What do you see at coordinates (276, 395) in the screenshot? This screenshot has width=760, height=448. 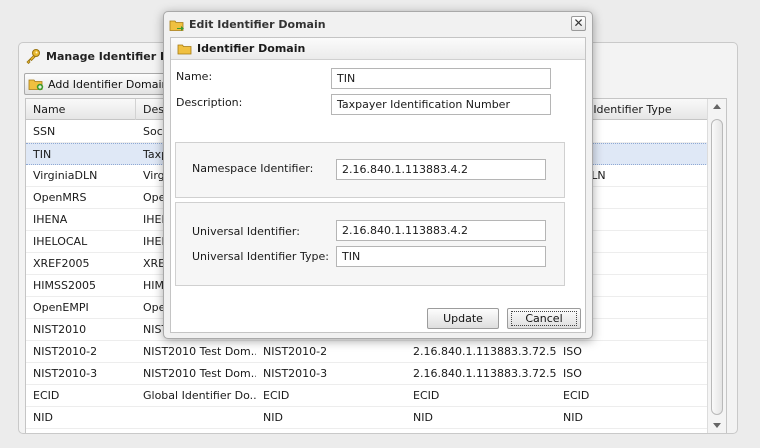 I see `cell-namespace: ECID` at bounding box center [276, 395].